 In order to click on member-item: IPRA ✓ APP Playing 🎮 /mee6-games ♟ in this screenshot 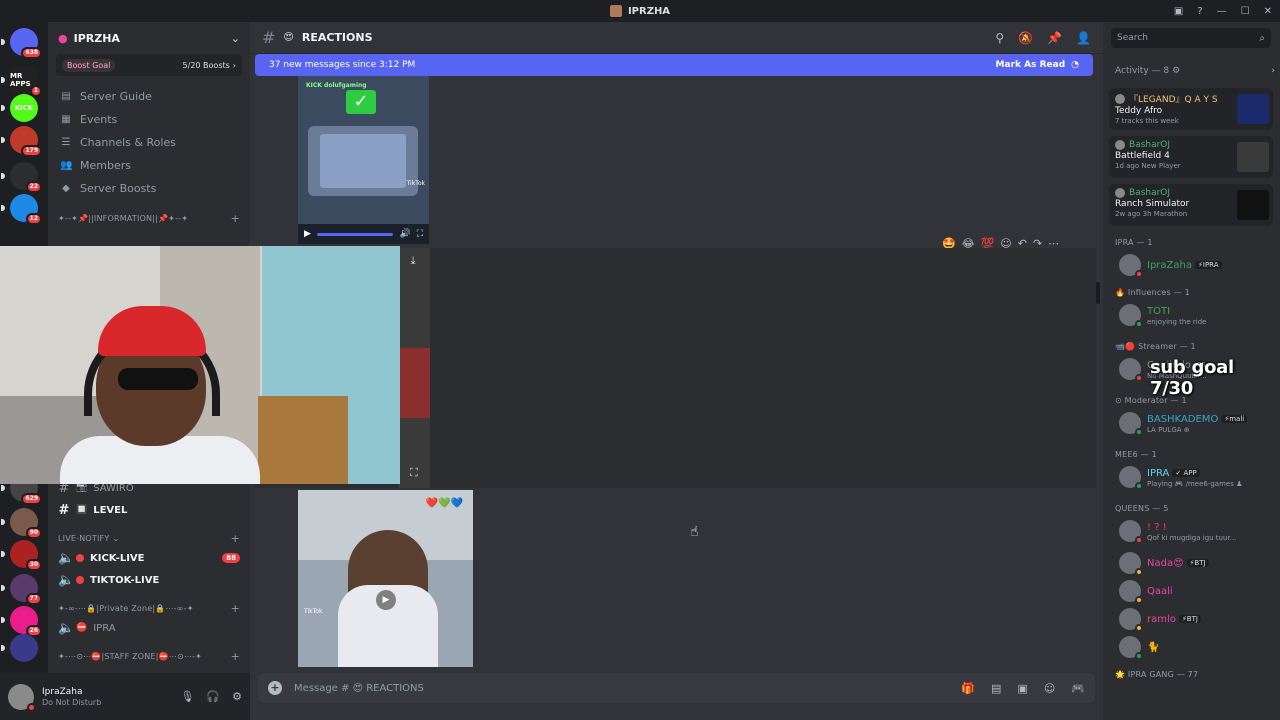, I will do `click(1197, 477)`.